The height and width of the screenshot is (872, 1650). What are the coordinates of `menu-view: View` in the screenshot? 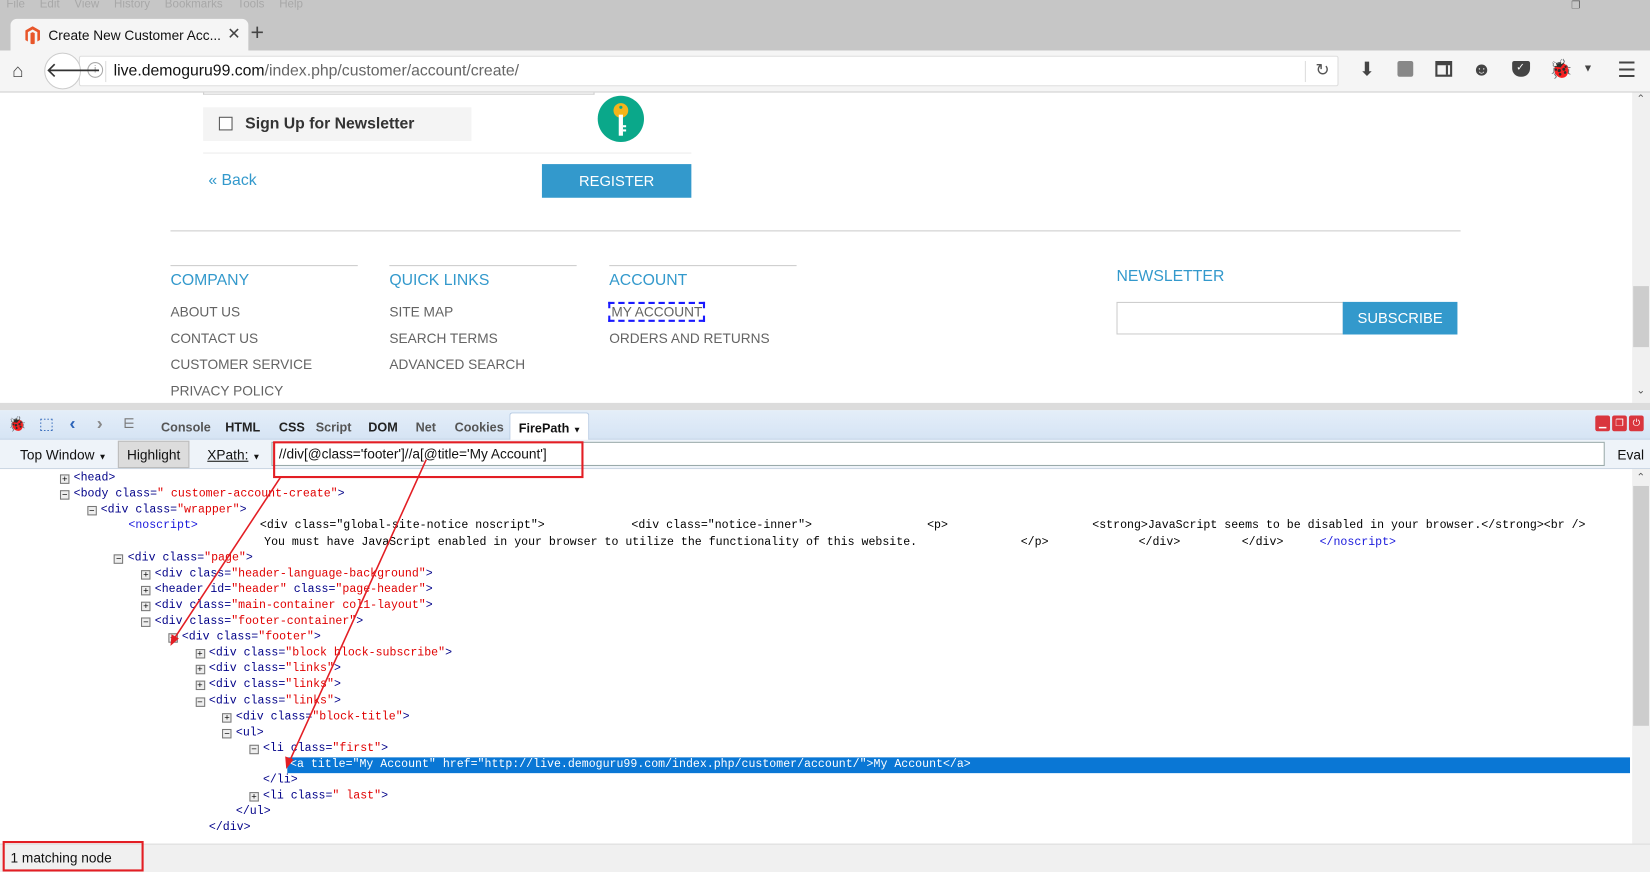 It's located at (86, 5).